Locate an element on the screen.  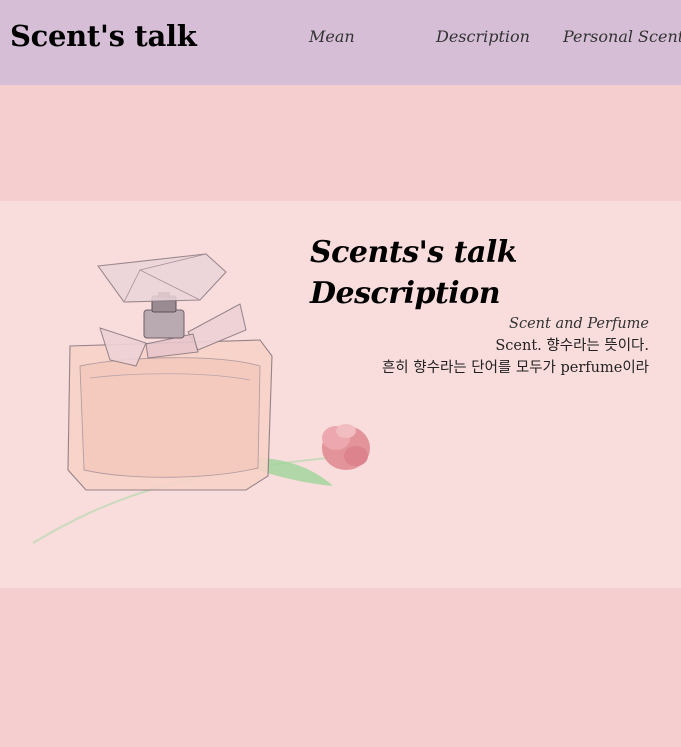
site-logo-text: Scent's talk is located at coordinates (103, 36).